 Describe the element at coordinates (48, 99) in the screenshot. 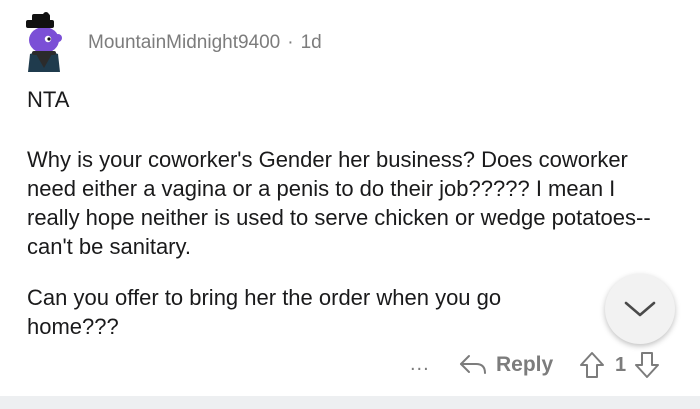

I see `comment-paragraph: NTA` at that location.